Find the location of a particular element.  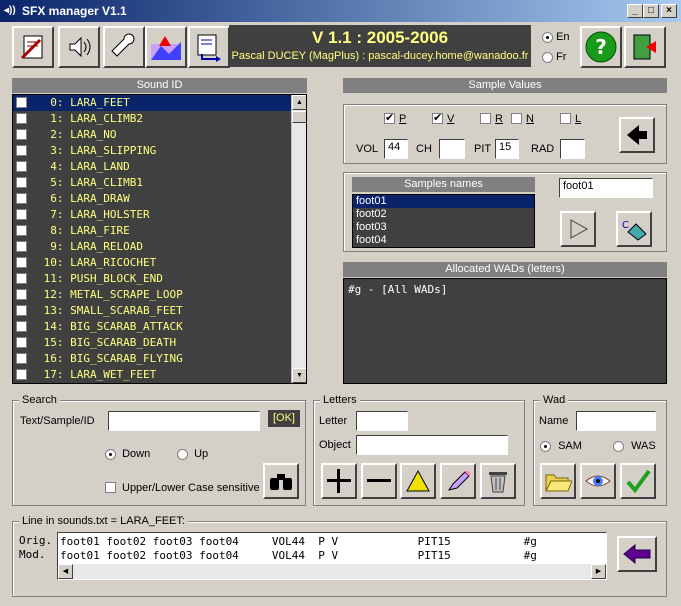

open-wad-button is located at coordinates (558, 481).